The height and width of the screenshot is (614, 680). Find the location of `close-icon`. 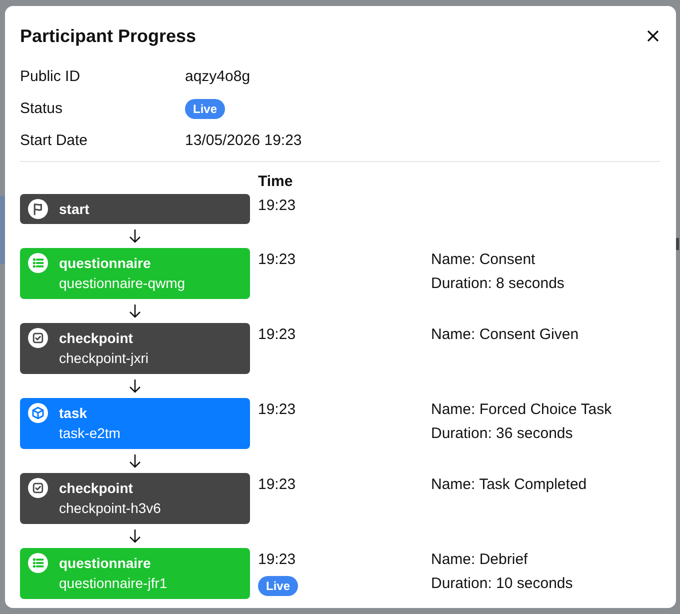

close-icon is located at coordinates (653, 36).